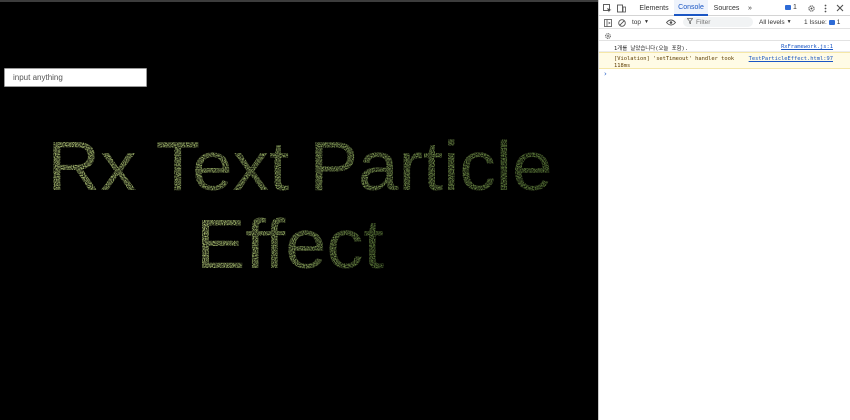 This screenshot has height=420, width=850. I want to click on issues-count: 1, so click(838, 22).